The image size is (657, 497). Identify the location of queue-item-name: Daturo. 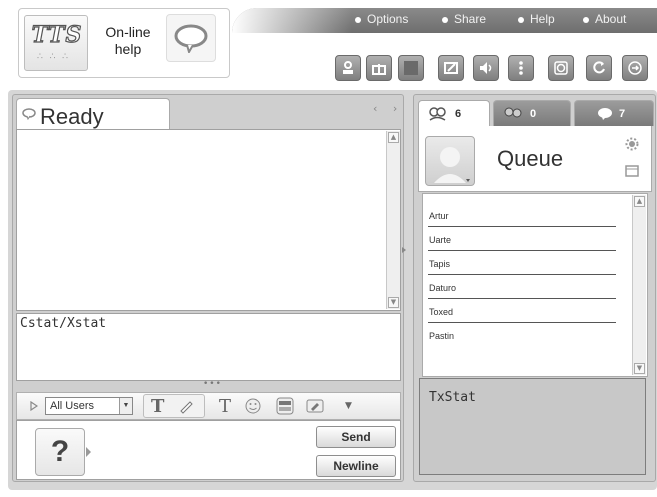
(443, 288).